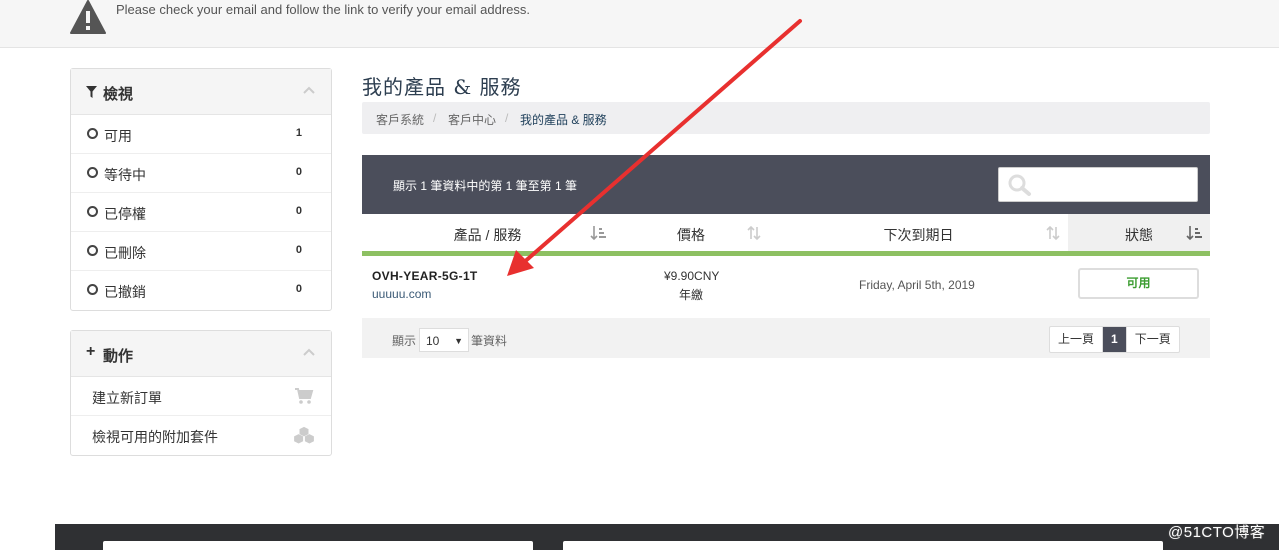 This screenshot has width=1279, height=553. What do you see at coordinates (472, 119) in the screenshot?
I see `breadcrumb-item-client-area: 客戶中心` at bounding box center [472, 119].